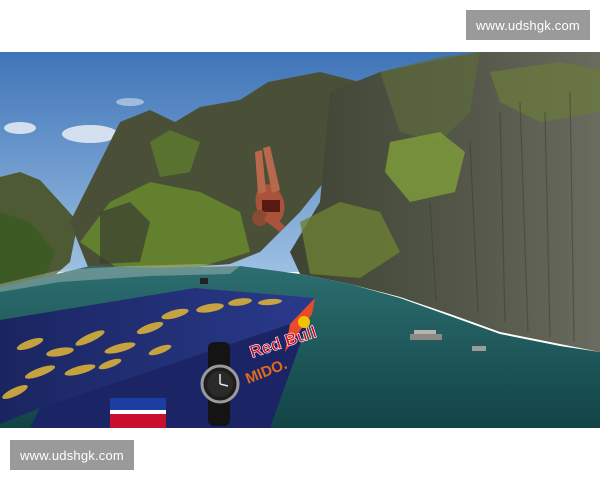  What do you see at coordinates (138, 413) in the screenshot?
I see `flag-icon` at bounding box center [138, 413].